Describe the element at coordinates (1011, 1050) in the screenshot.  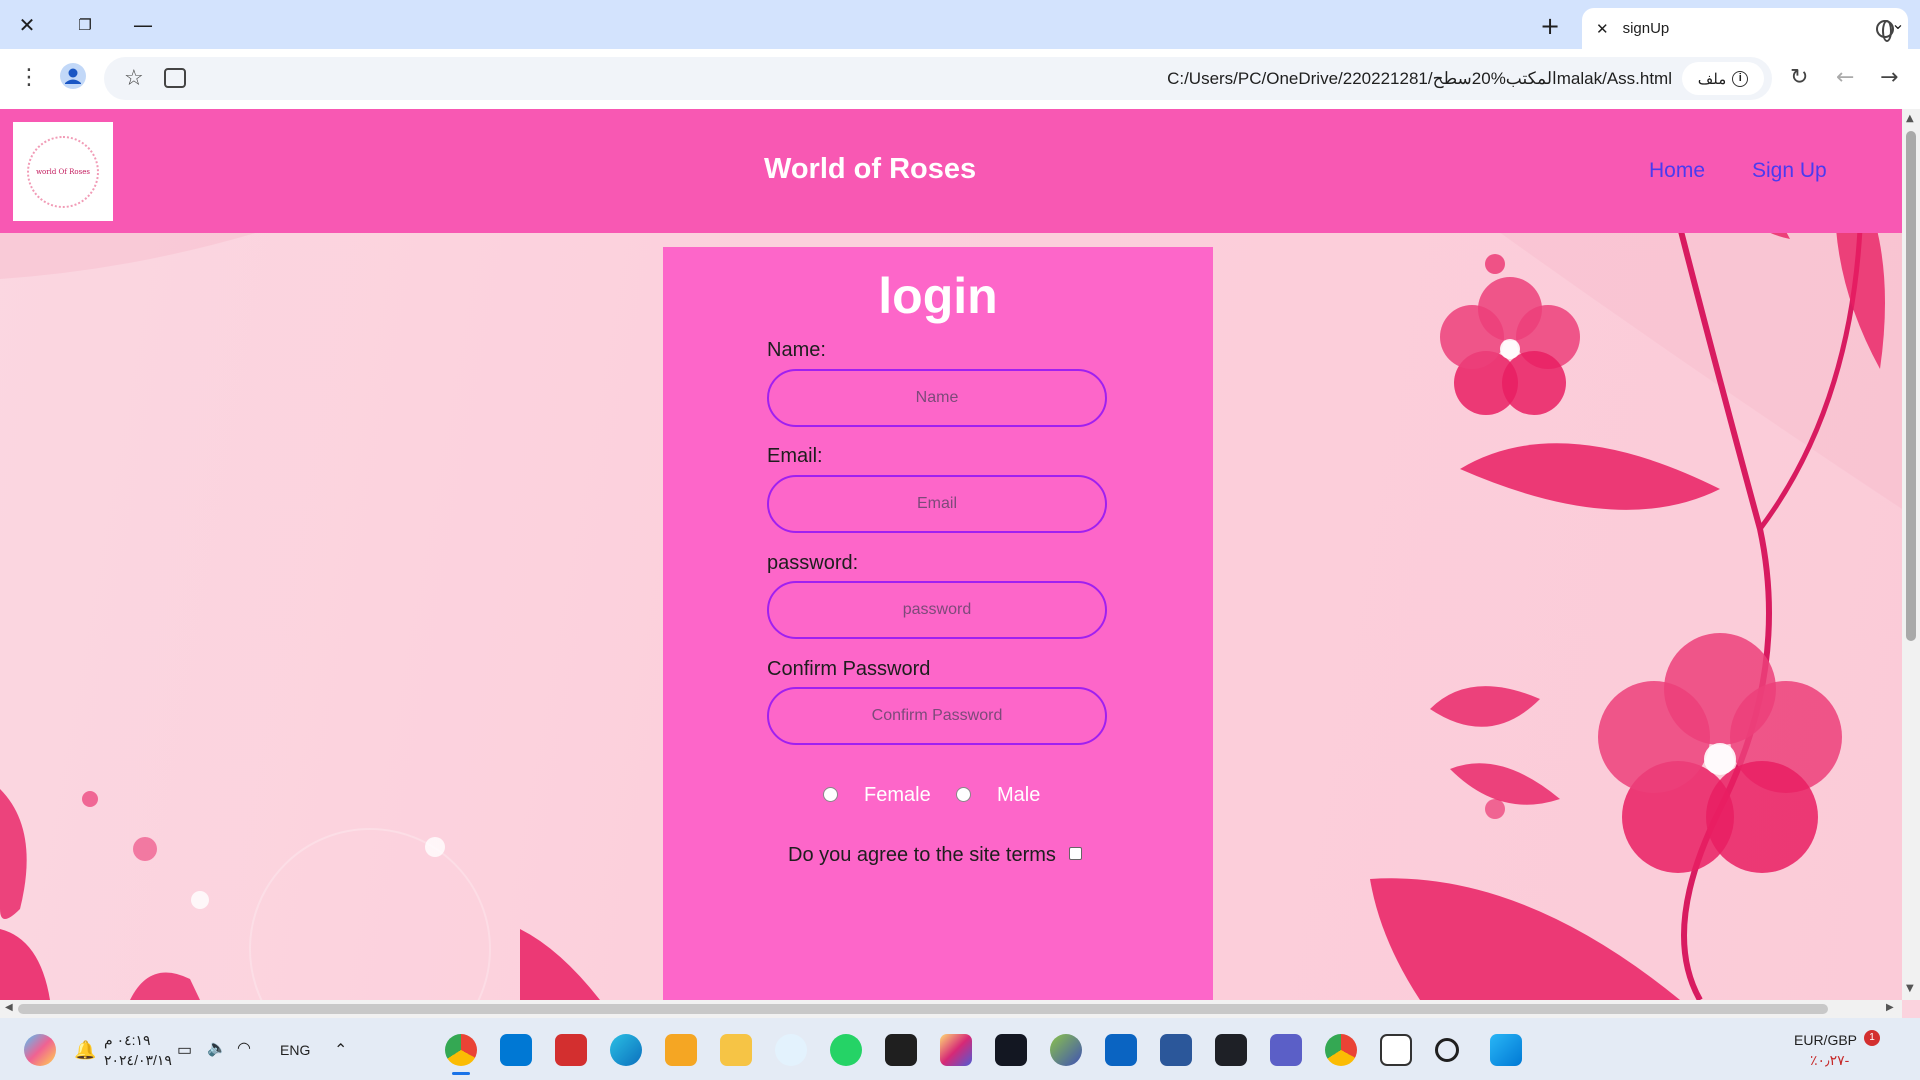
I see `tradingview-icon` at that location.